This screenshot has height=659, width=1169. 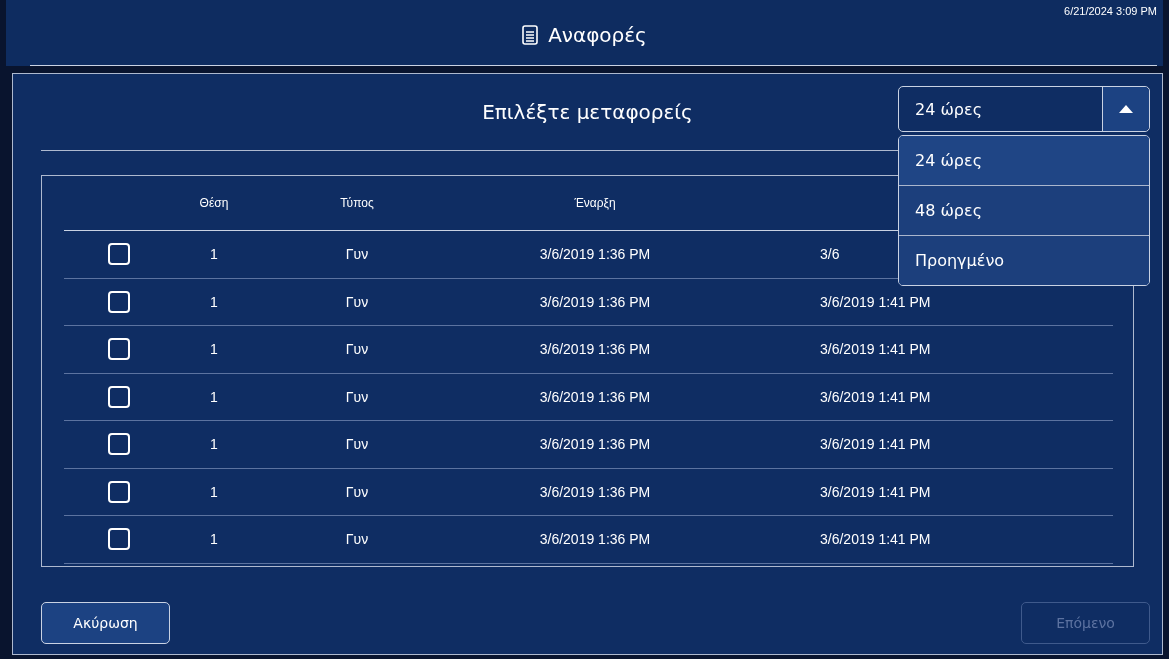 What do you see at coordinates (214, 203) in the screenshot?
I see `column-header: Θέση` at bounding box center [214, 203].